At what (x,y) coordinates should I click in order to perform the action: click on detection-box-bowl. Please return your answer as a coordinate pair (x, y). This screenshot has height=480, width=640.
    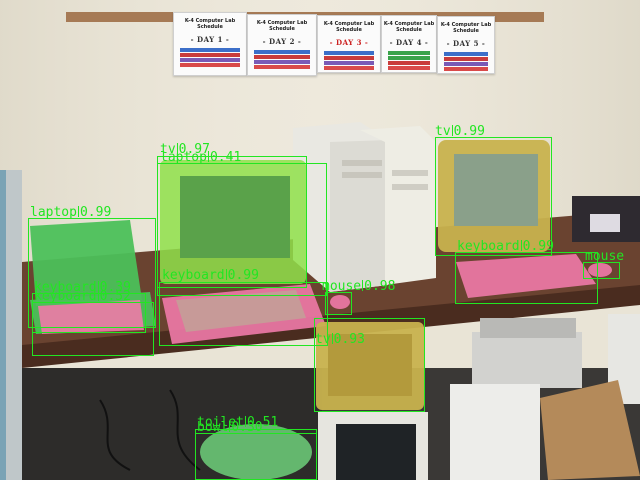
    Looking at the image, I should click on (256, 456).